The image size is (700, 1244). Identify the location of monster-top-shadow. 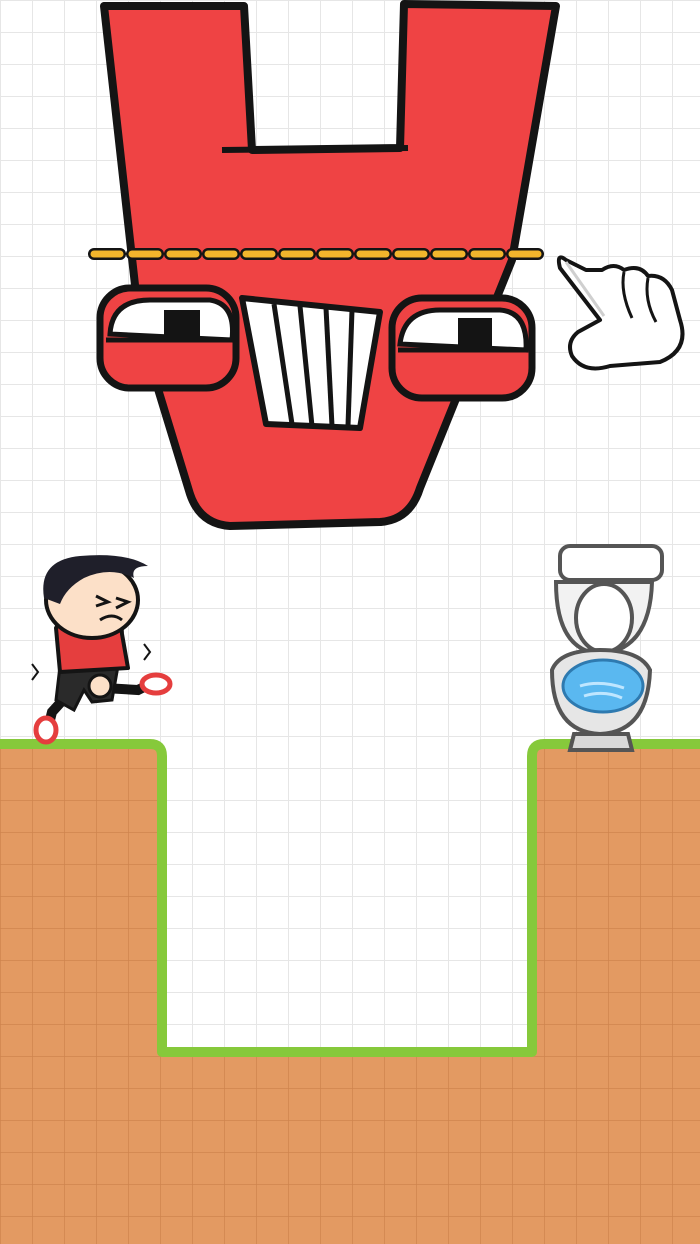
(315, 149).